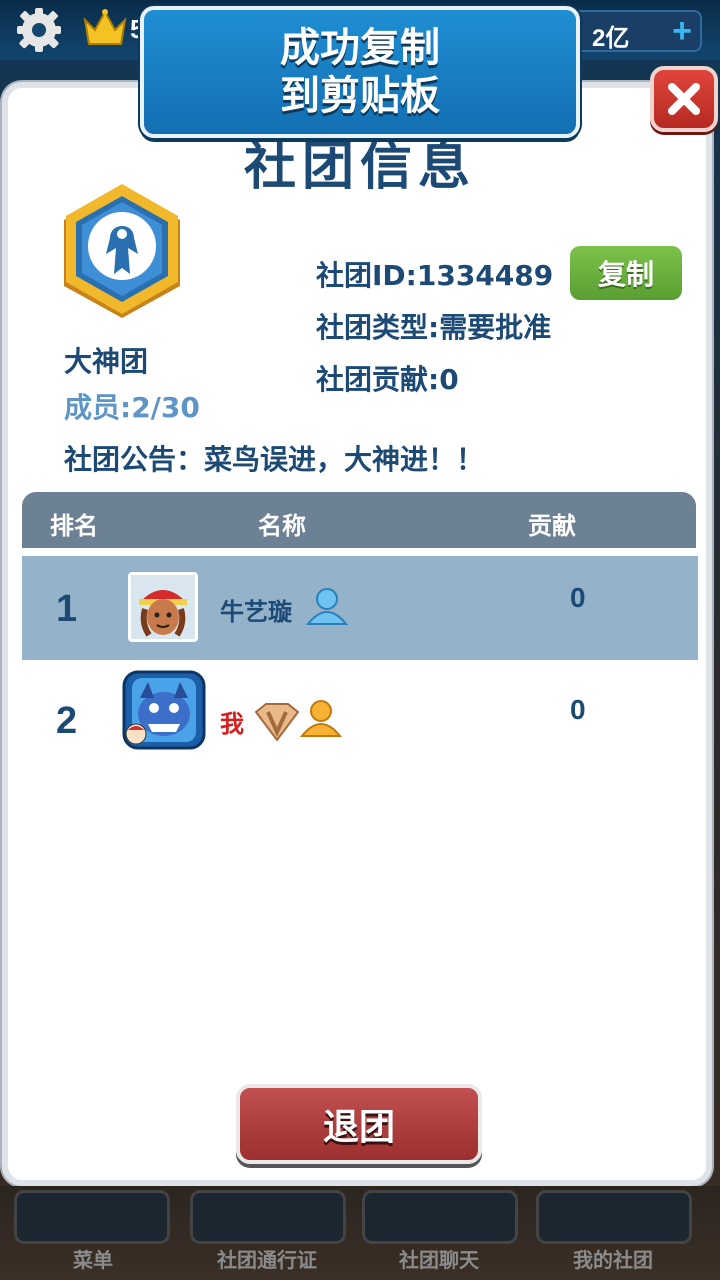 This screenshot has height=1280, width=720. I want to click on close-button, so click(684, 99).